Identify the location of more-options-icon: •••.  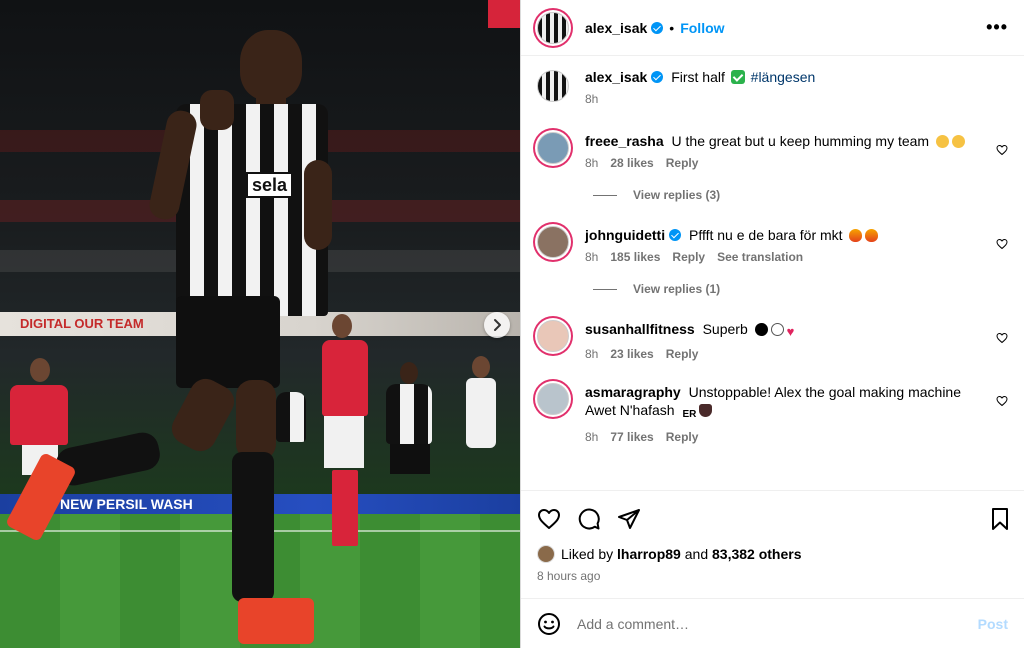
(997, 27).